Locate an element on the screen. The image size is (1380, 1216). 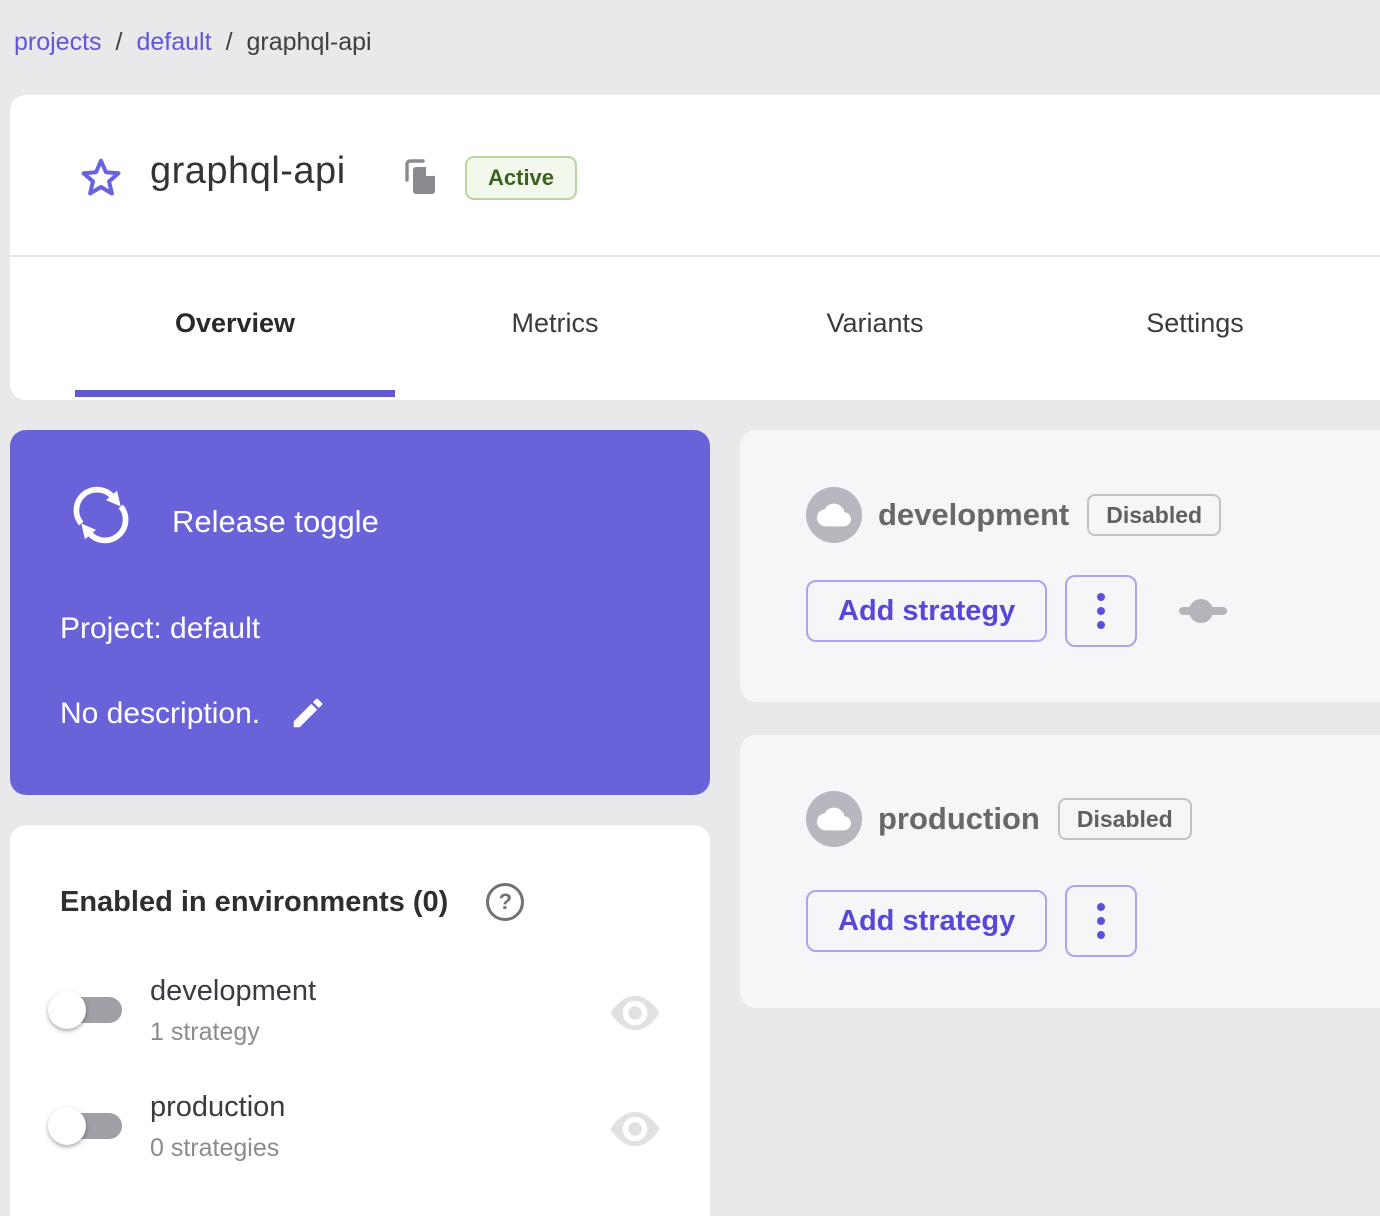
toggle-production-switch is located at coordinates (88, 1126).